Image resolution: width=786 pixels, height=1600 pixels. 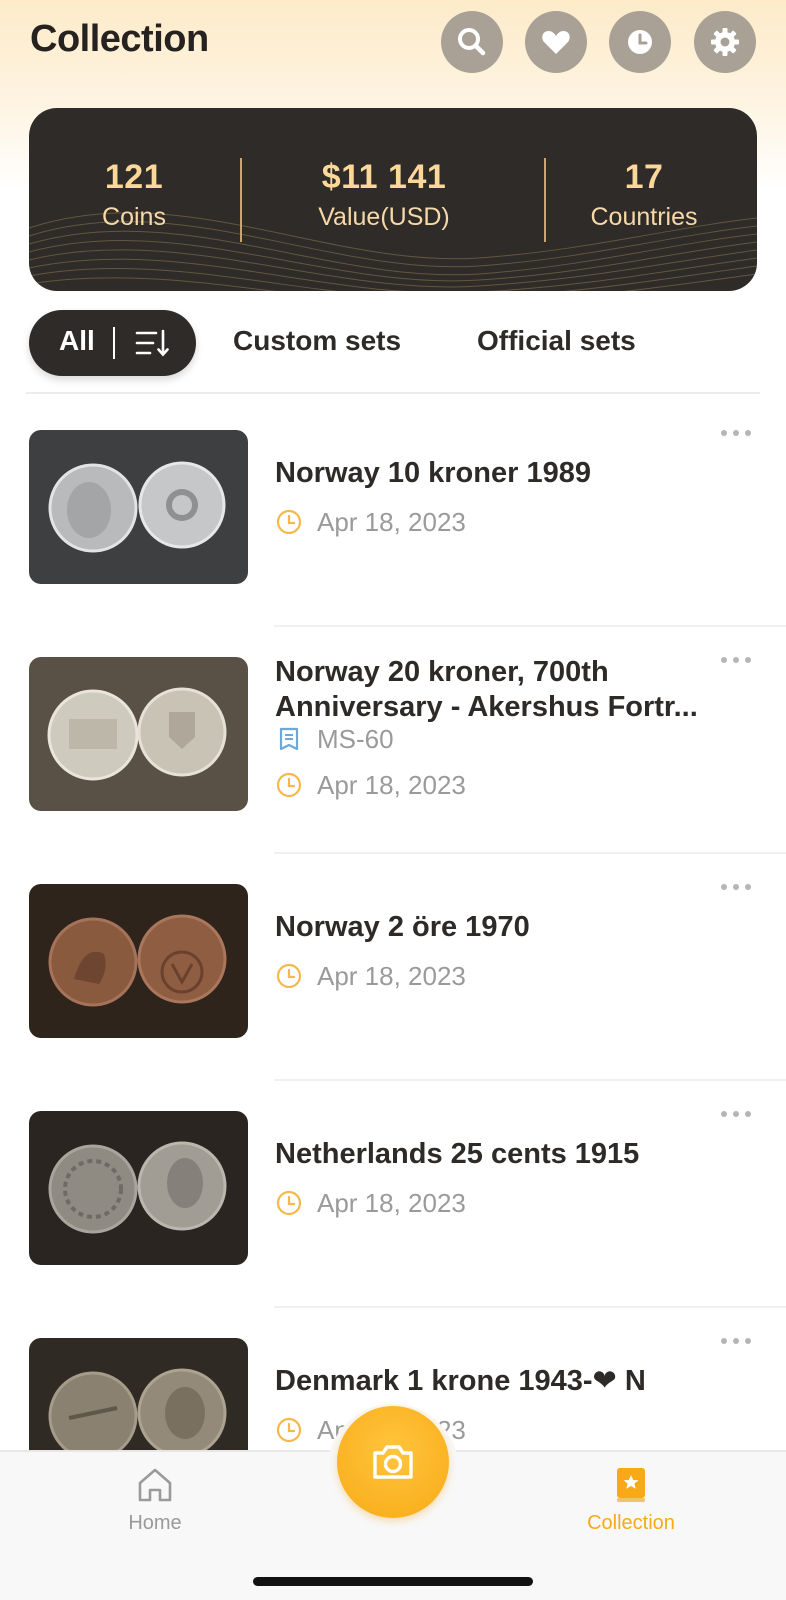 I want to click on filter-all-button: All, so click(x=112, y=343).